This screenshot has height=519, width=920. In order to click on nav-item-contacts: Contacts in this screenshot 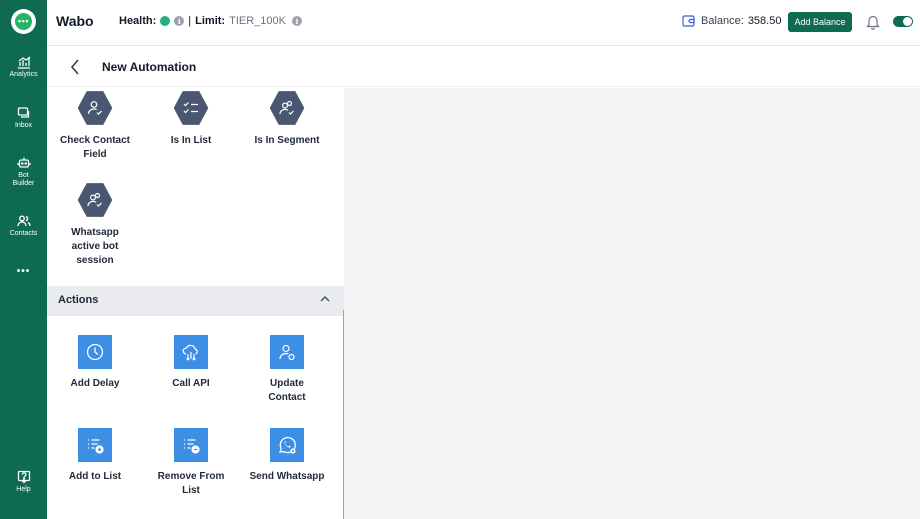, I will do `click(23, 226)`.